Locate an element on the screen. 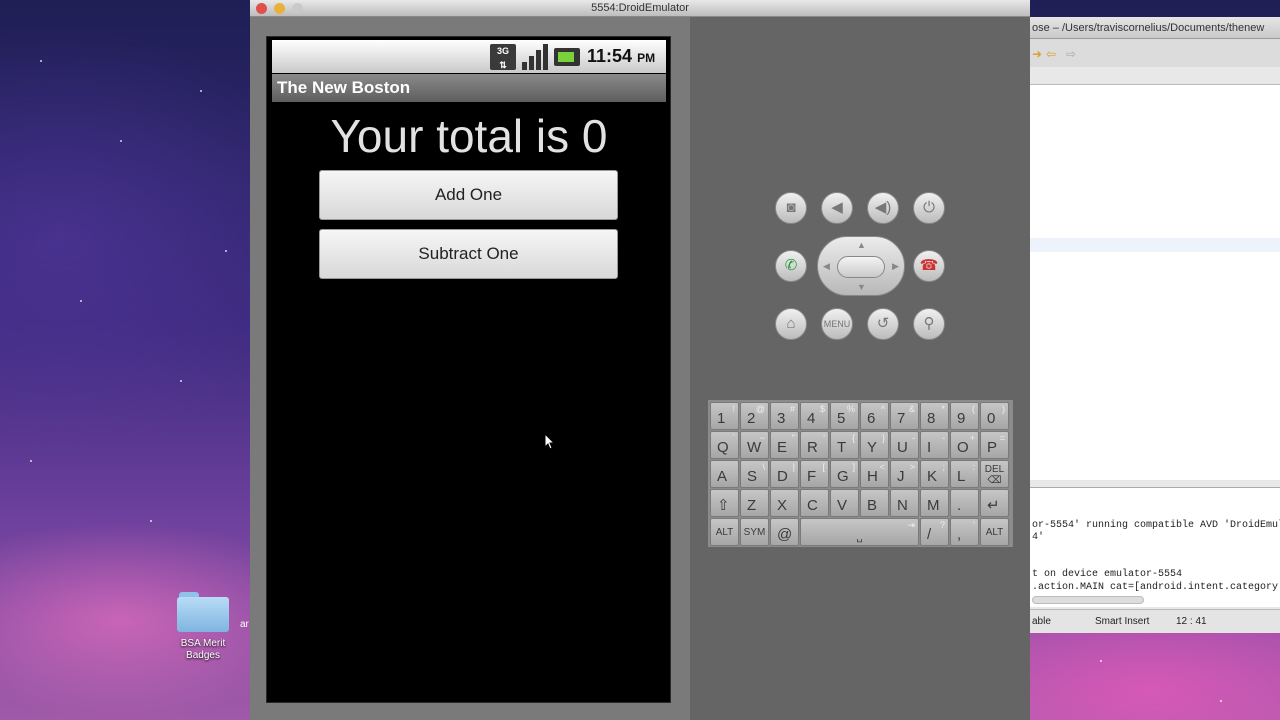  key-r: R ' is located at coordinates (814, 445).